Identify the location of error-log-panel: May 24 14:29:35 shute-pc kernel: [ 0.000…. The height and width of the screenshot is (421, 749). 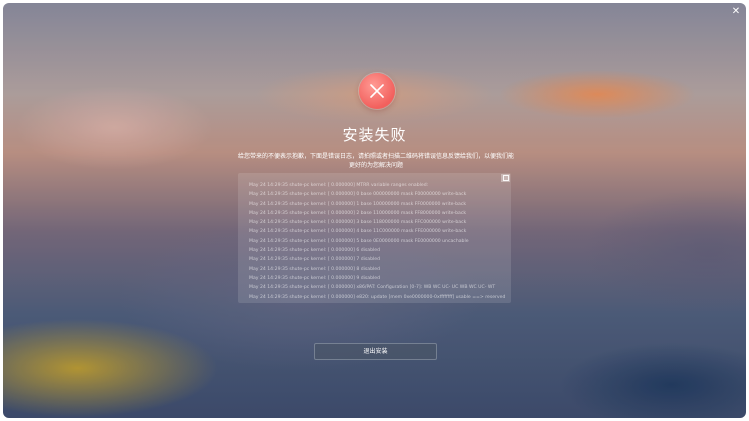
(374, 238).